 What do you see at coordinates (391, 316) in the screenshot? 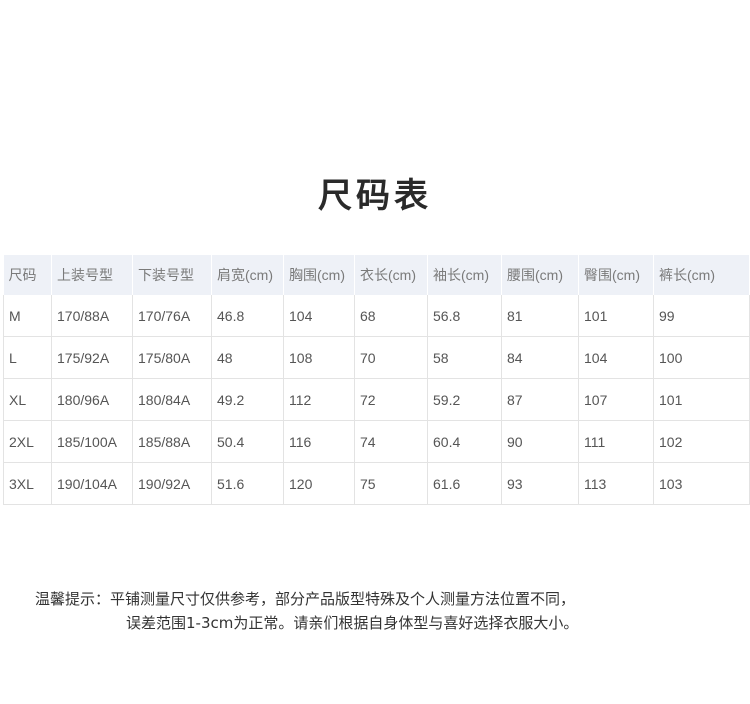
I see `table-cell: 68` at bounding box center [391, 316].